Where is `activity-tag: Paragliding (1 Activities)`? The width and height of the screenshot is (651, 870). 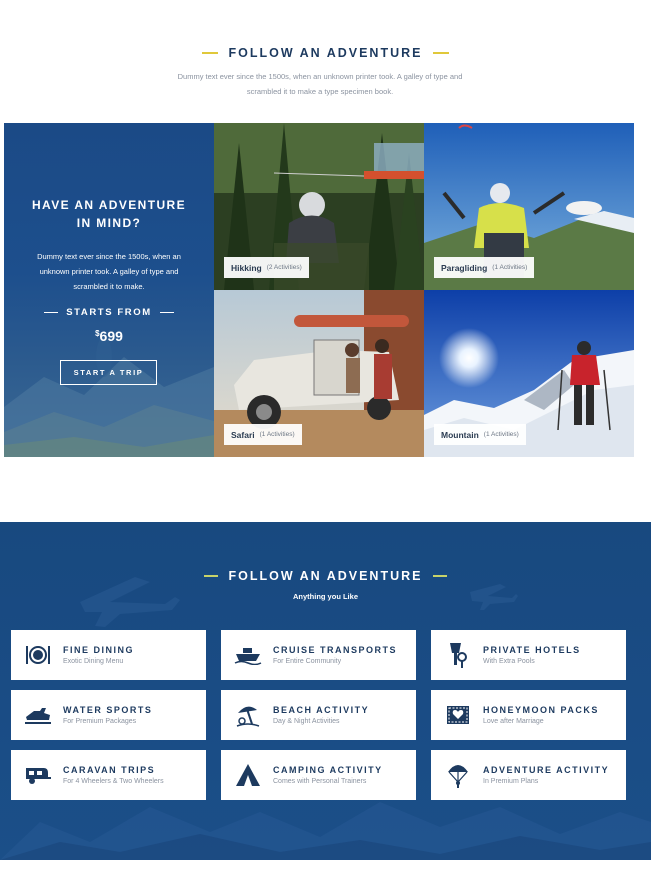 activity-tag: Paragliding (1 Activities) is located at coordinates (484, 267).